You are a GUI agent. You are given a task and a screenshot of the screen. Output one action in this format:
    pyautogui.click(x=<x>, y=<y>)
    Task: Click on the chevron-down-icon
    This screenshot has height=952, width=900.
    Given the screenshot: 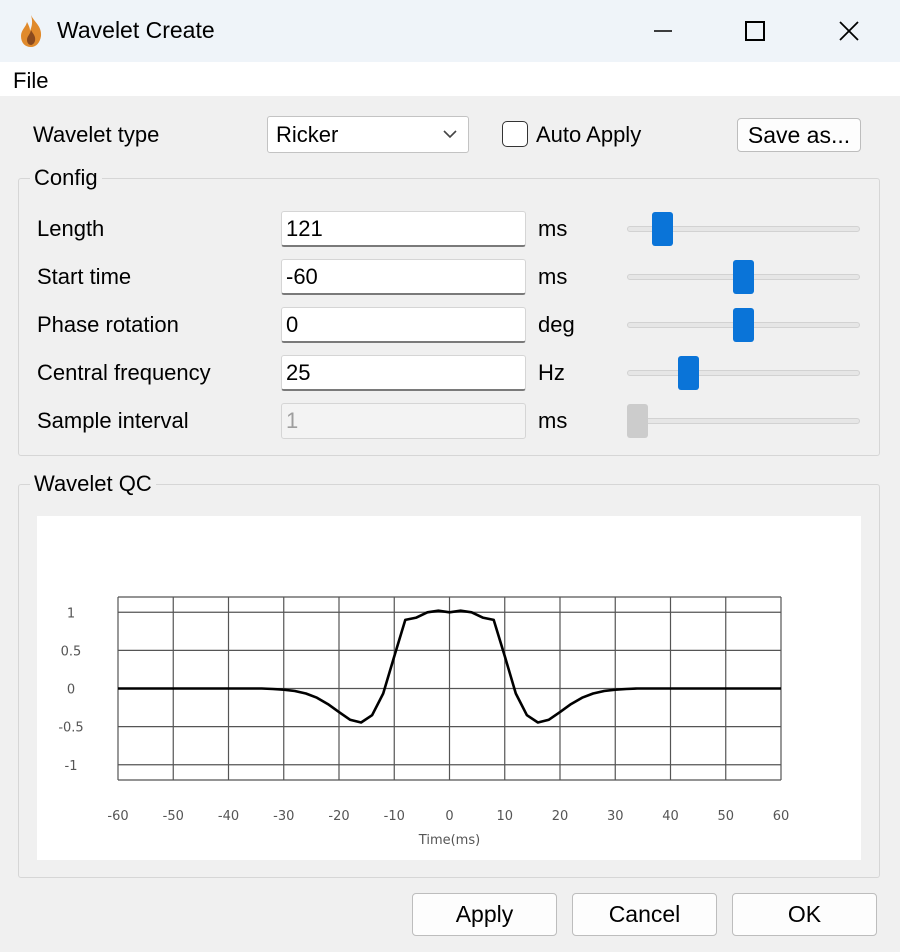 What is the action you would take?
    pyautogui.click(x=450, y=134)
    